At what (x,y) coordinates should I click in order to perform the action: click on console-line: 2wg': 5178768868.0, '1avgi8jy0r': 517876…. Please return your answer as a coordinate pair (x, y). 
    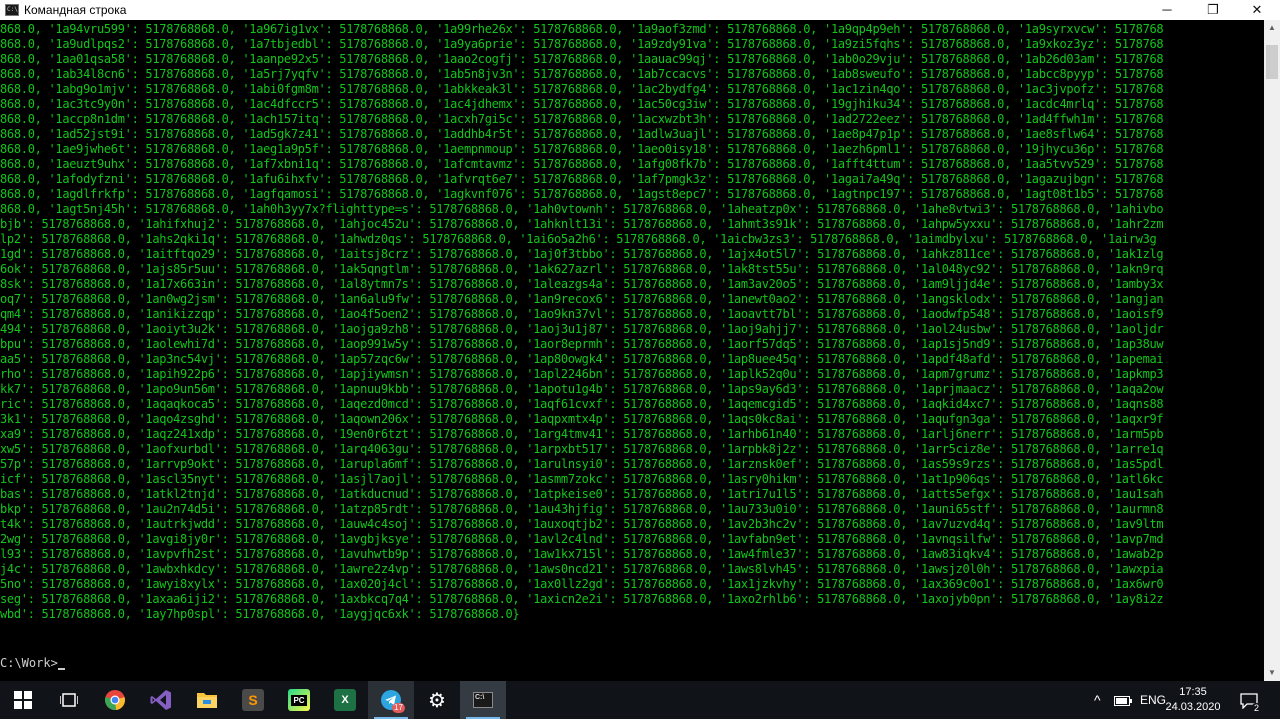
    Looking at the image, I should click on (582, 539).